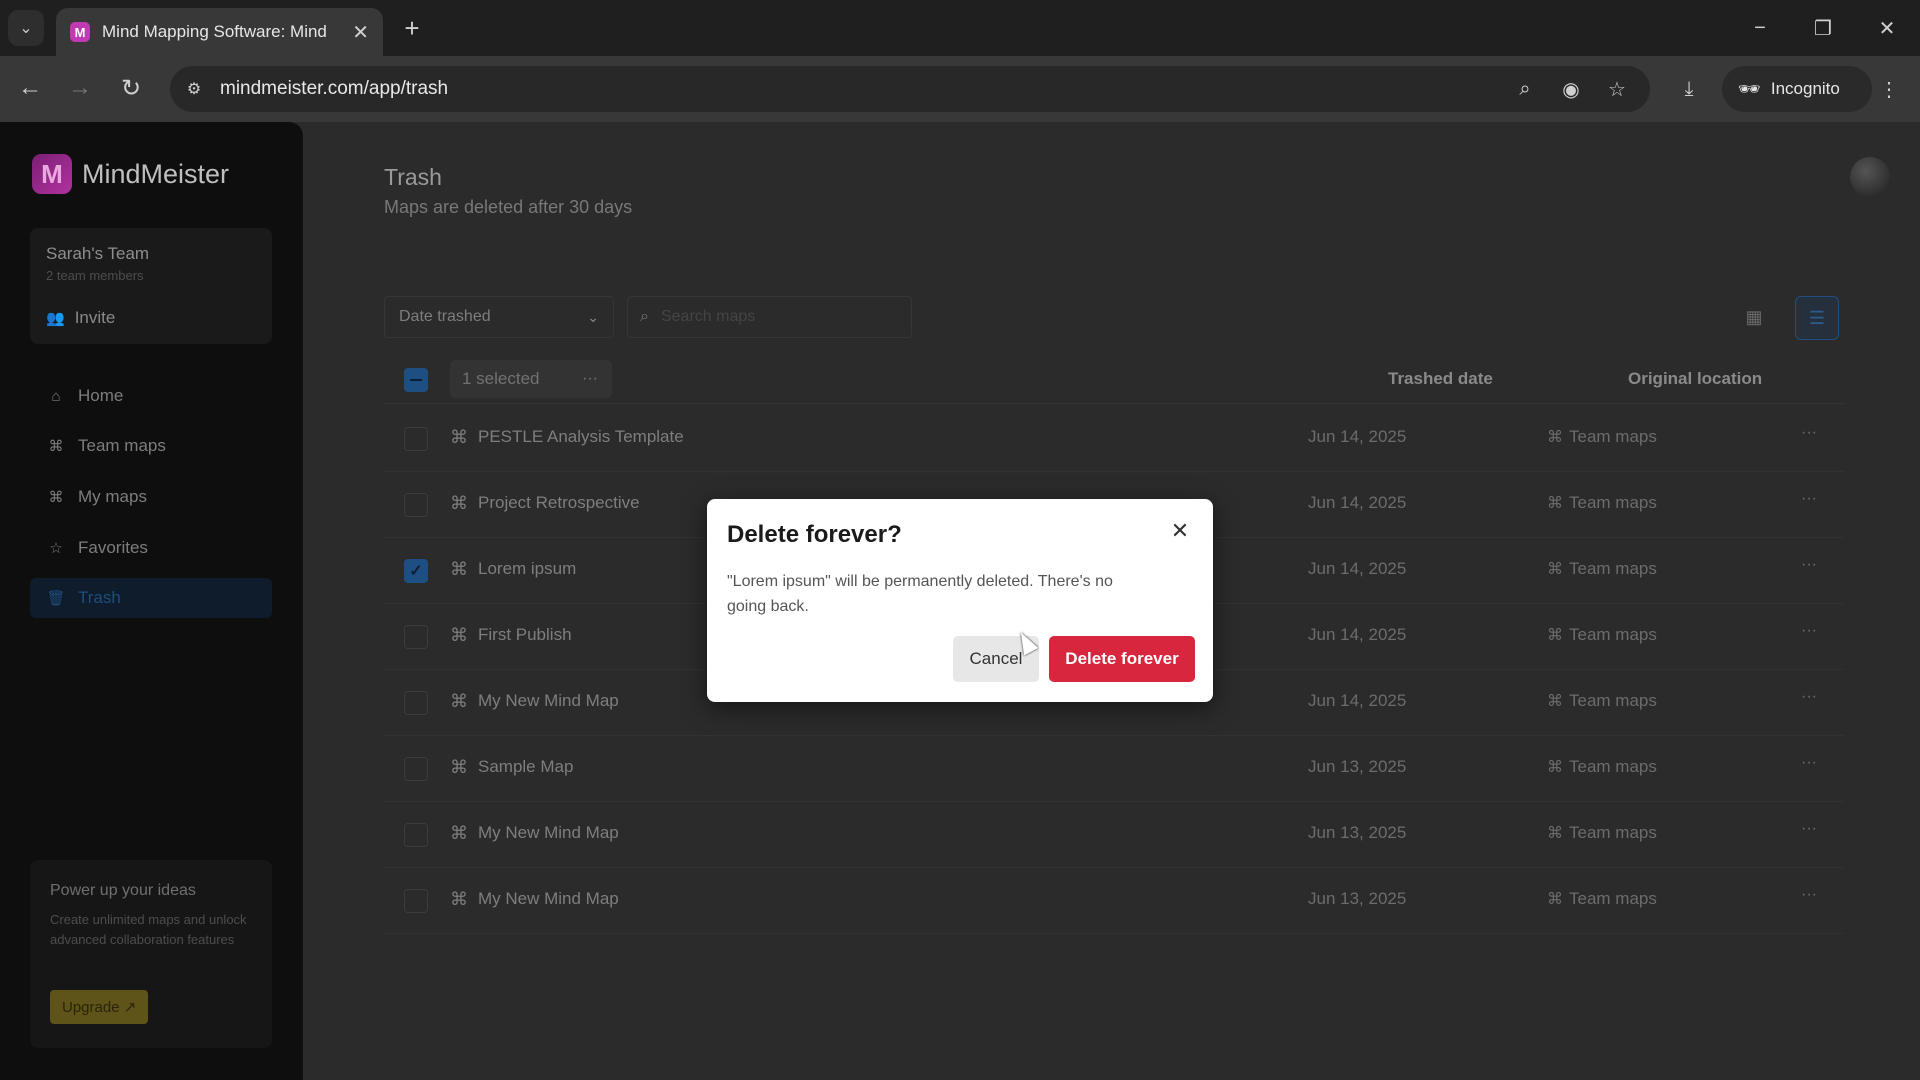  I want to click on grid-view-icon: ▦, so click(1754, 317).